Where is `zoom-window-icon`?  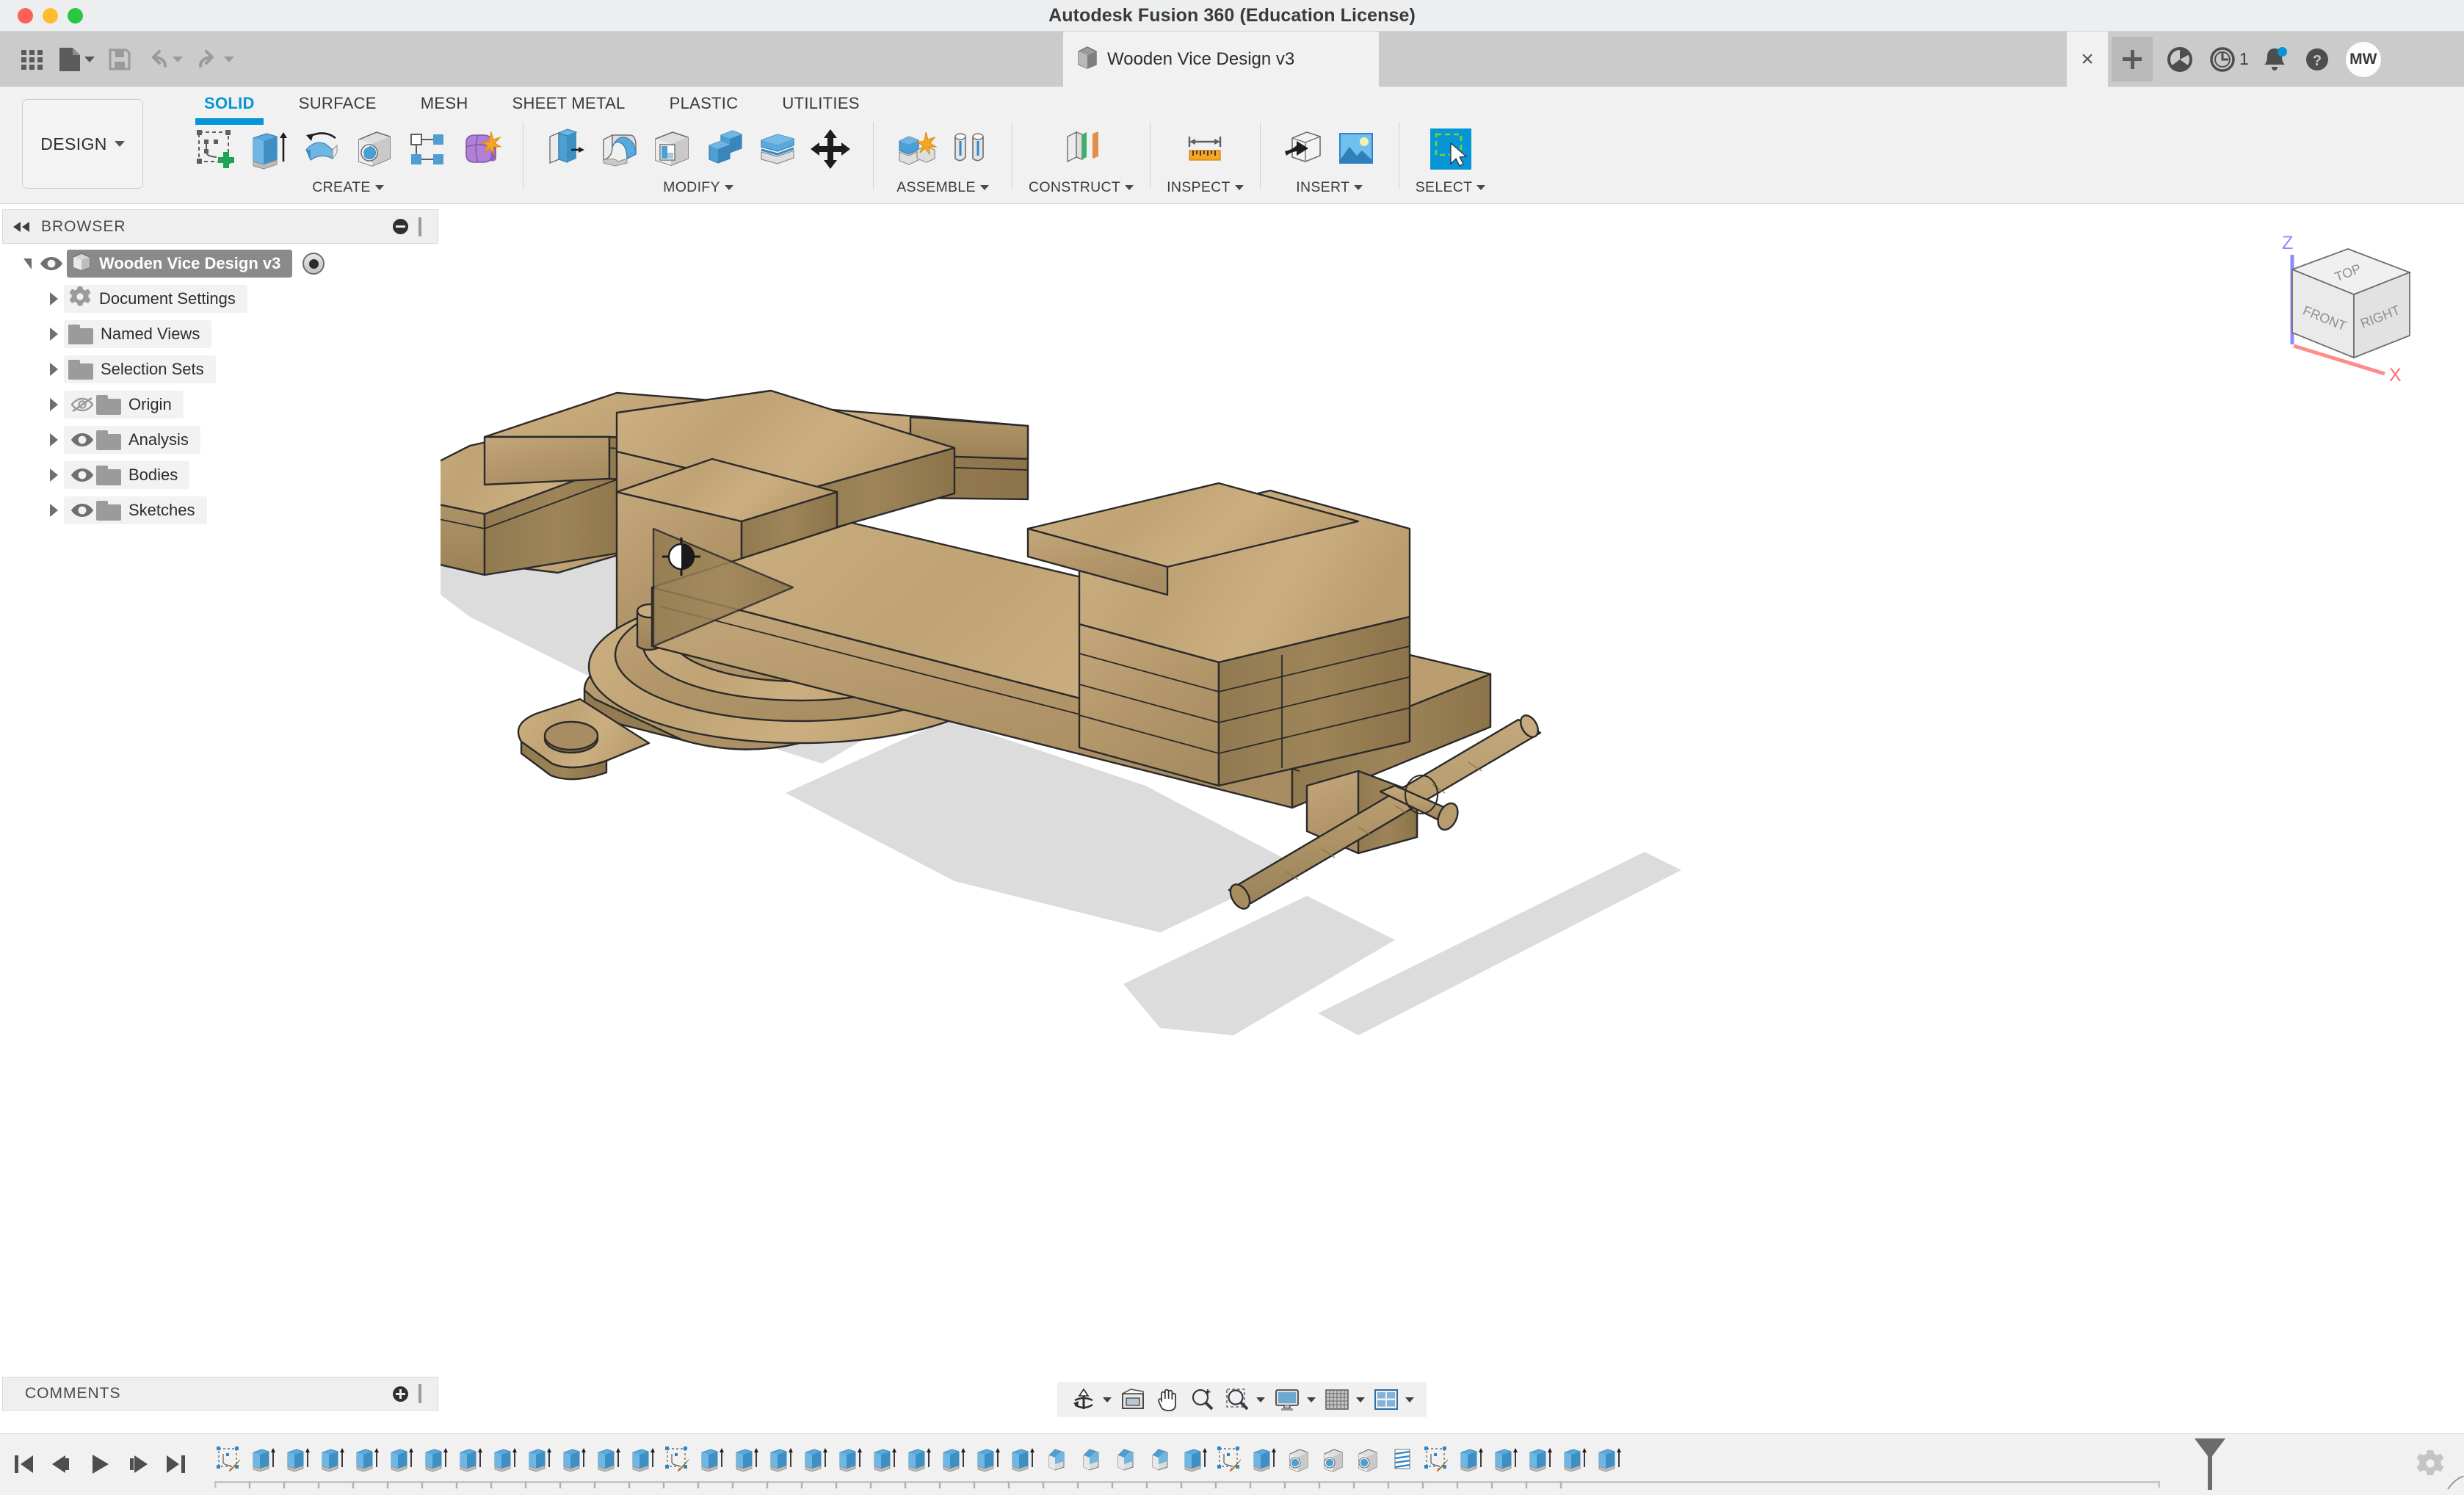
zoom-window-icon is located at coordinates (1237, 1399).